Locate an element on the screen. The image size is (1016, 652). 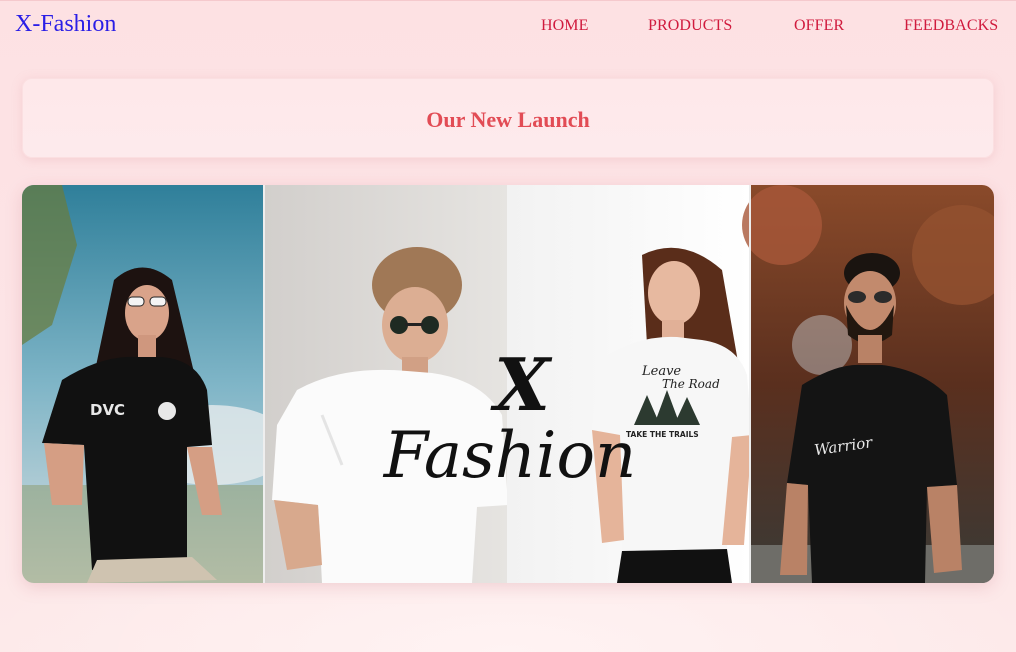
panel1-shirt-print: DVC is located at coordinates (107, 410).